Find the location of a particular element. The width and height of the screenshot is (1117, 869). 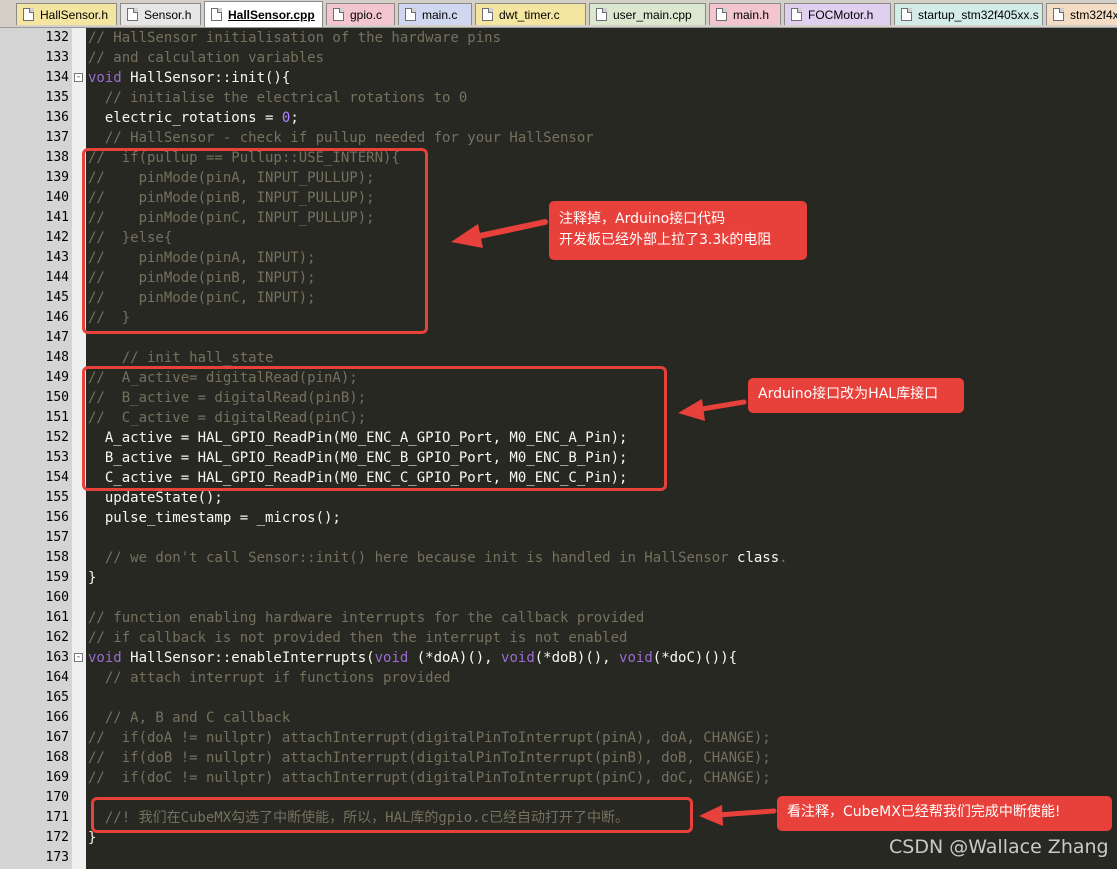

line-number: 135 is located at coordinates (57, 97).